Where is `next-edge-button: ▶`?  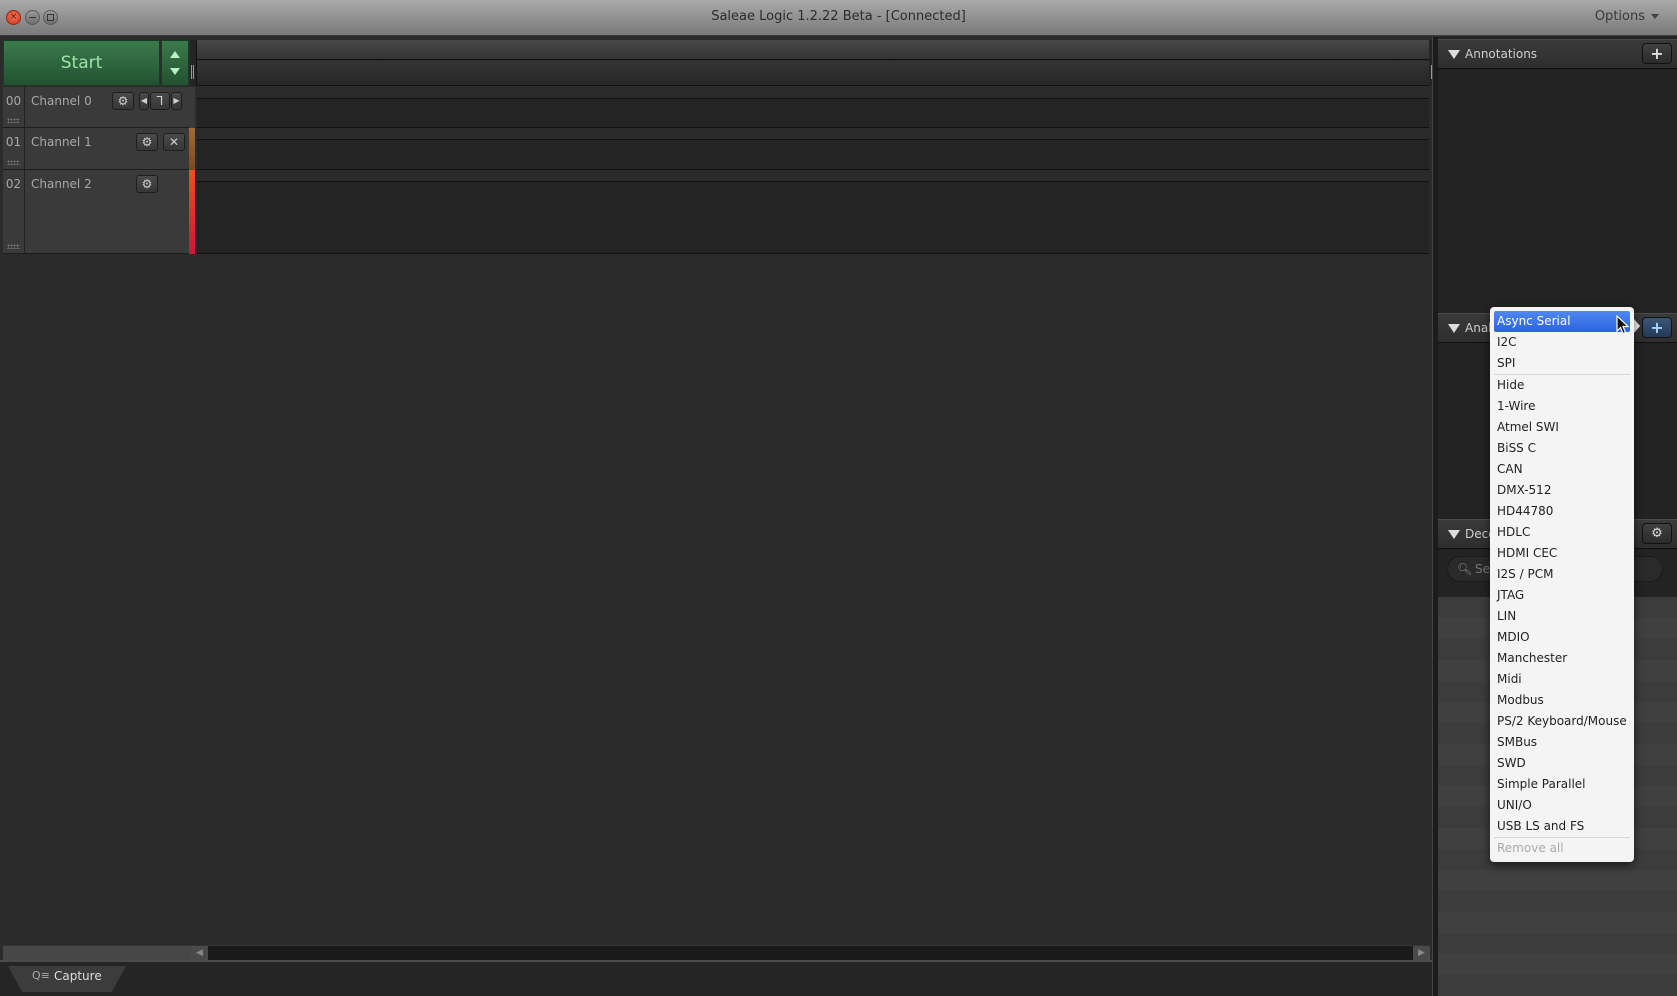 next-edge-button: ▶ is located at coordinates (176, 101).